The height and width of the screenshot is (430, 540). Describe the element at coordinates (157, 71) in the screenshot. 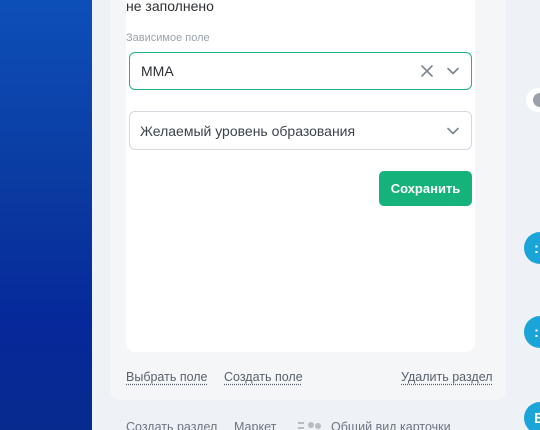

I see `dependent-field-value: MMA` at that location.